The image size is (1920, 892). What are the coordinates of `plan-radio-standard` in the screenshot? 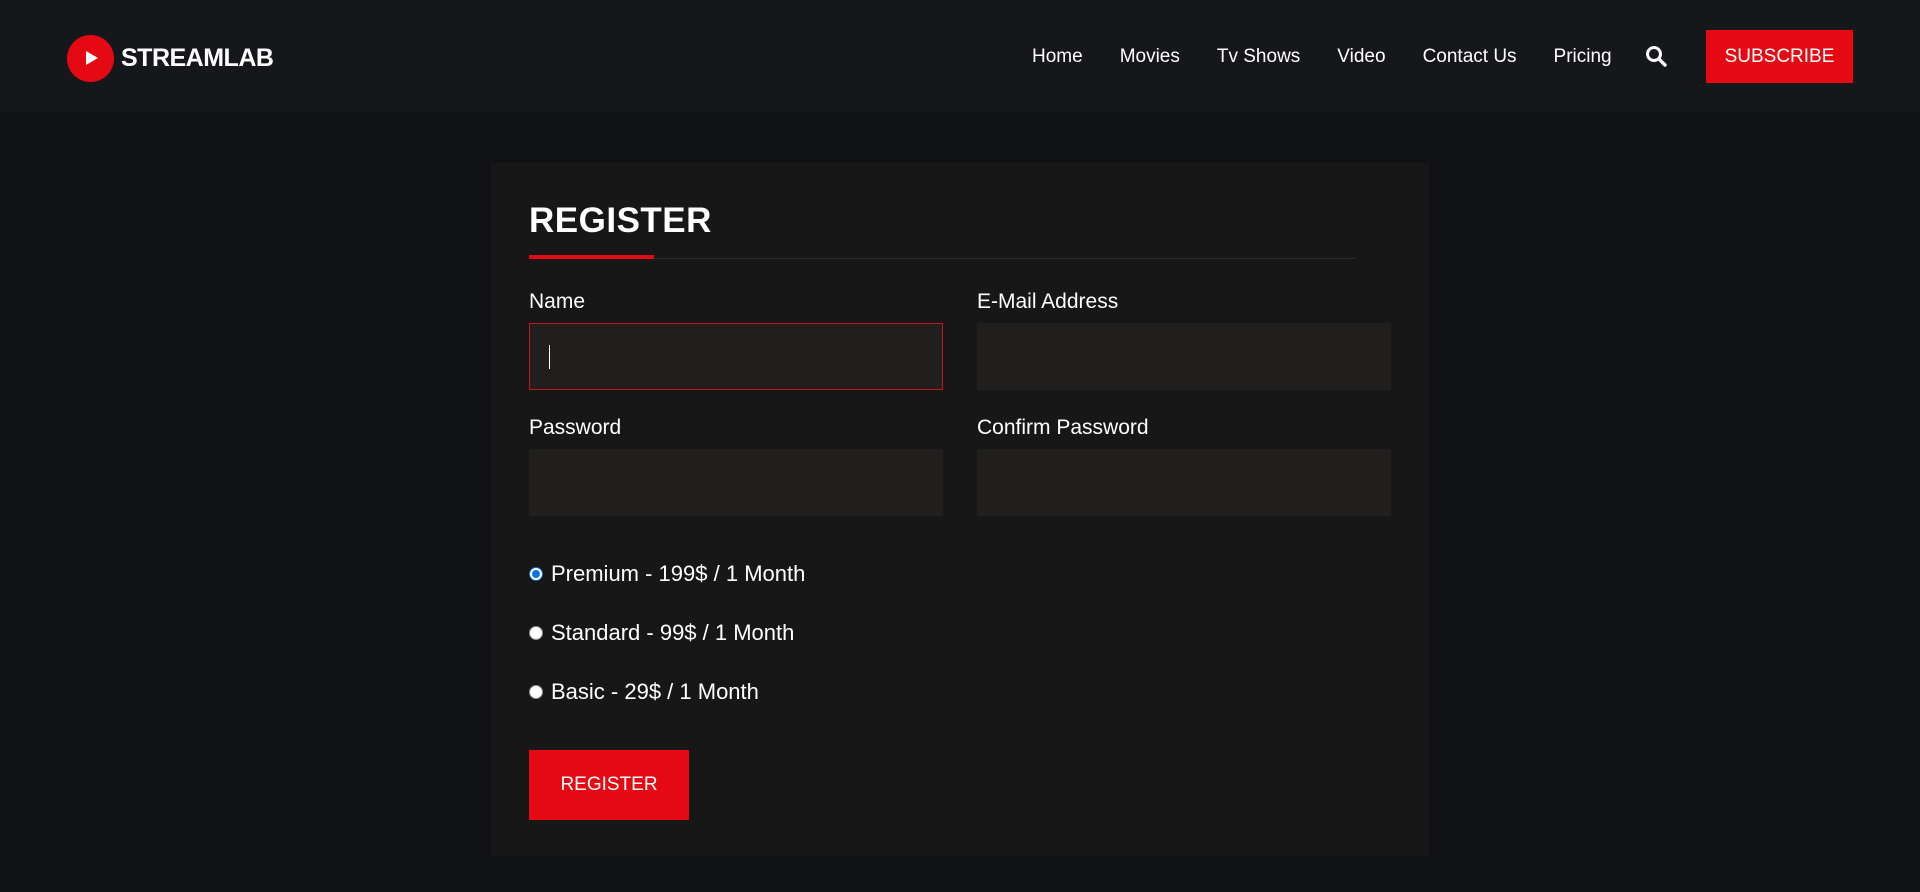 It's located at (536, 633).